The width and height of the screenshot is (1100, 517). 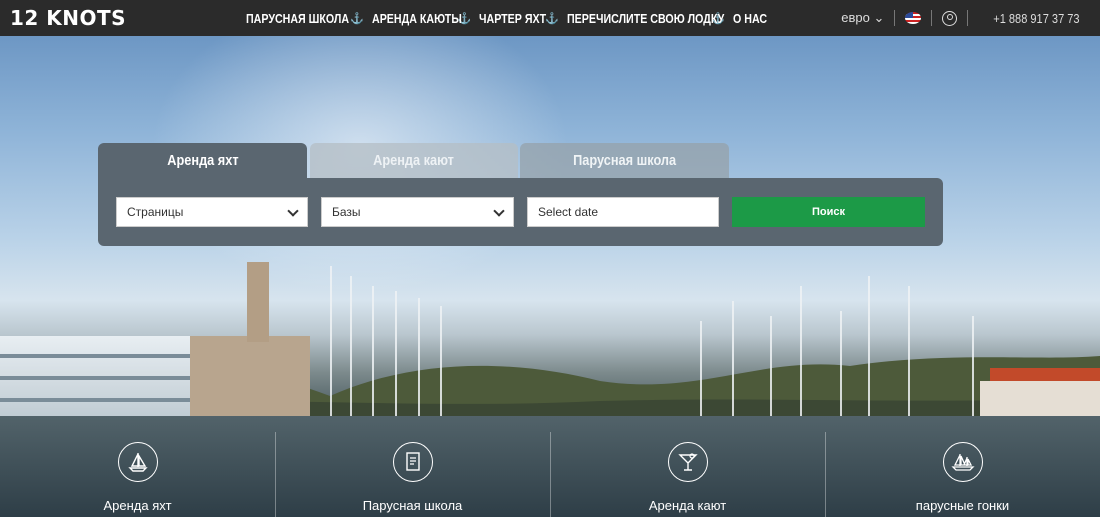 What do you see at coordinates (212, 212) in the screenshot?
I see `country-select: Страницы` at bounding box center [212, 212].